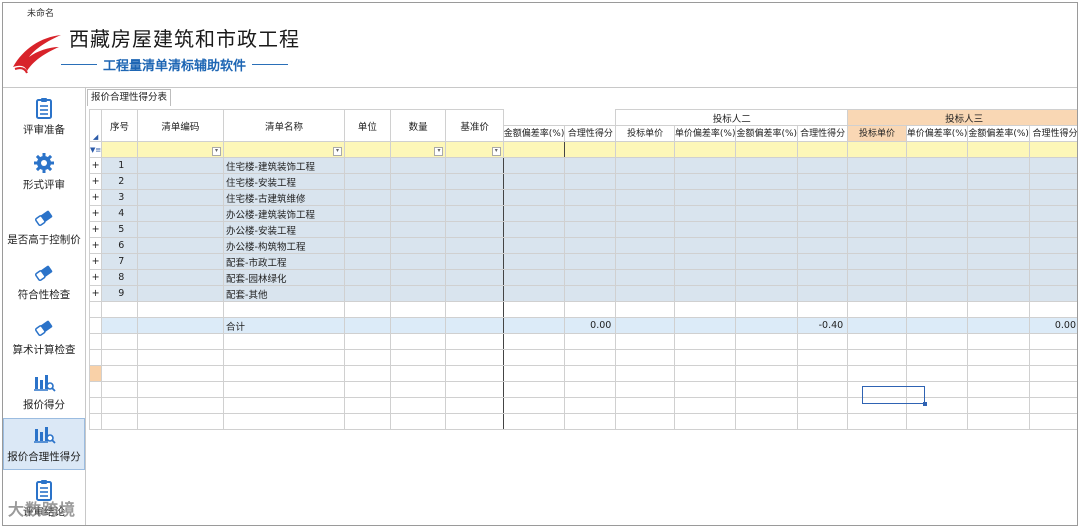 The width and height of the screenshot is (1080, 528). I want to click on col-header-b3-amount-dev: 金额偏差率(%), so click(998, 133).